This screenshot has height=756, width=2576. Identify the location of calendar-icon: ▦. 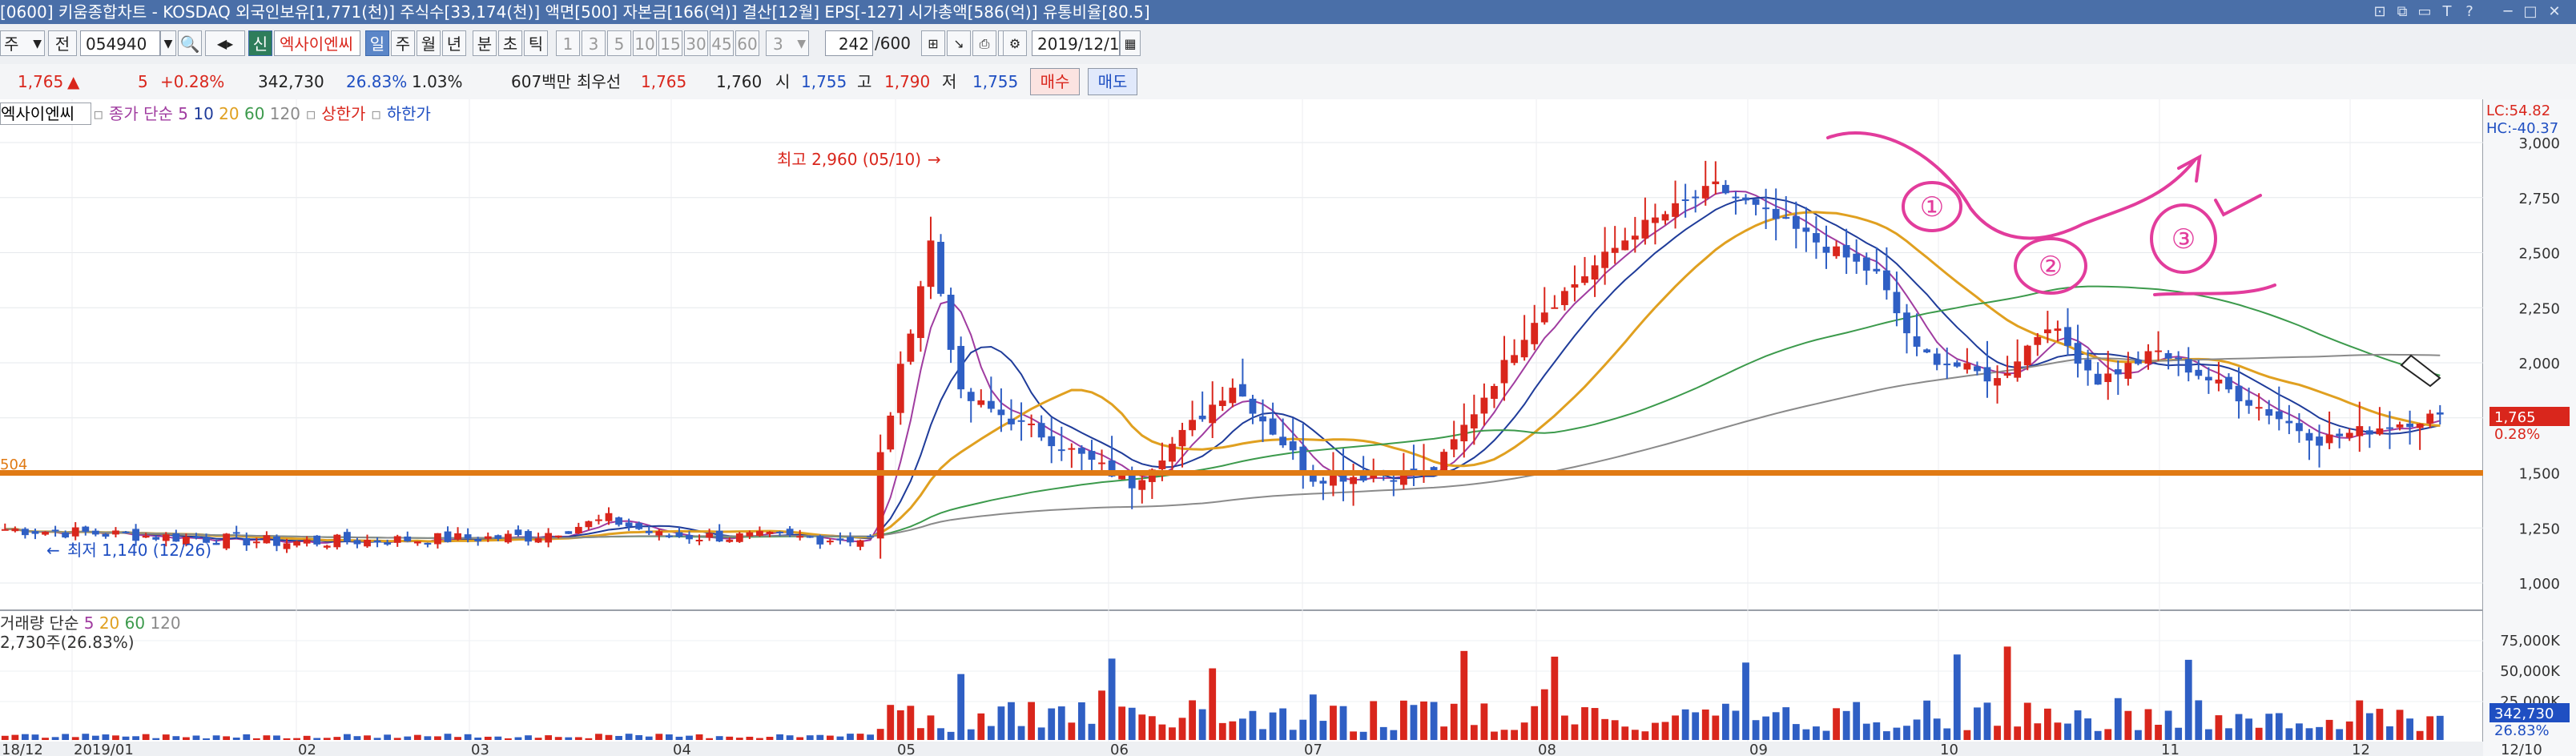
(1130, 43).